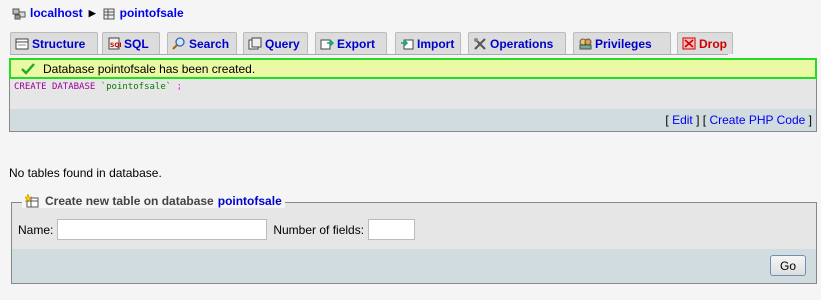 The image size is (821, 300). I want to click on drop-icon, so click(689, 43).